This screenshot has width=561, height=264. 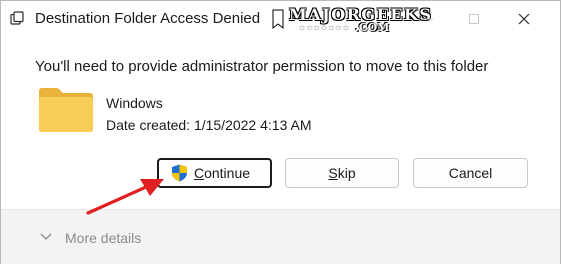 I want to click on skip-label: Skip, so click(x=342, y=173).